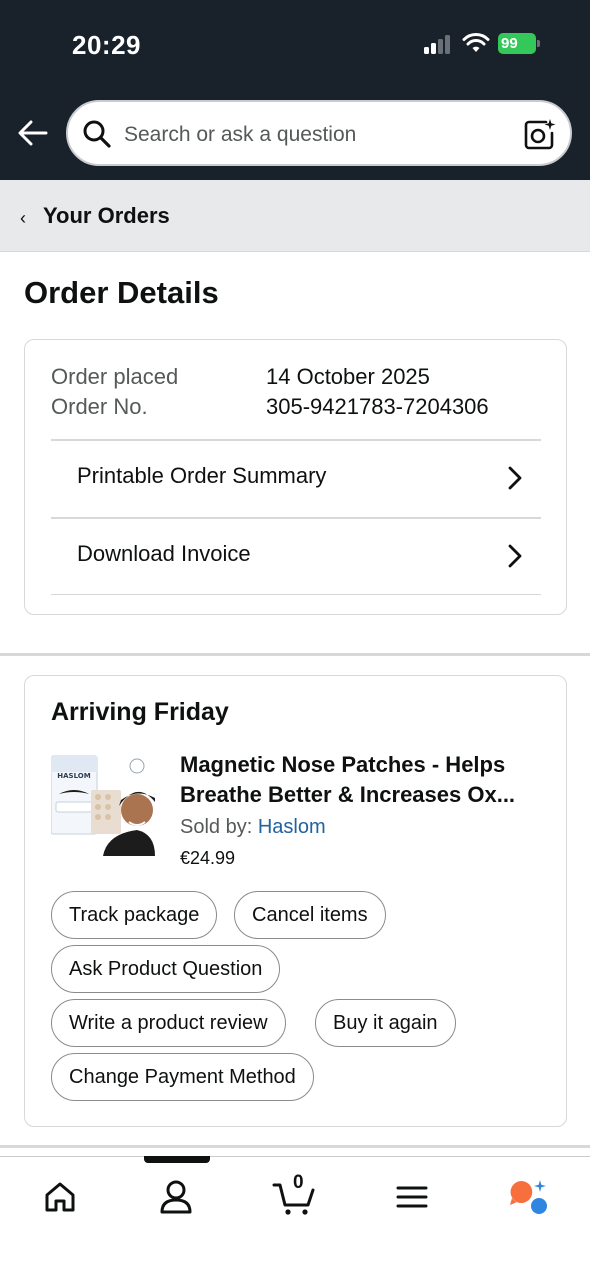  I want to click on cart-count: 0, so click(298, 1182).